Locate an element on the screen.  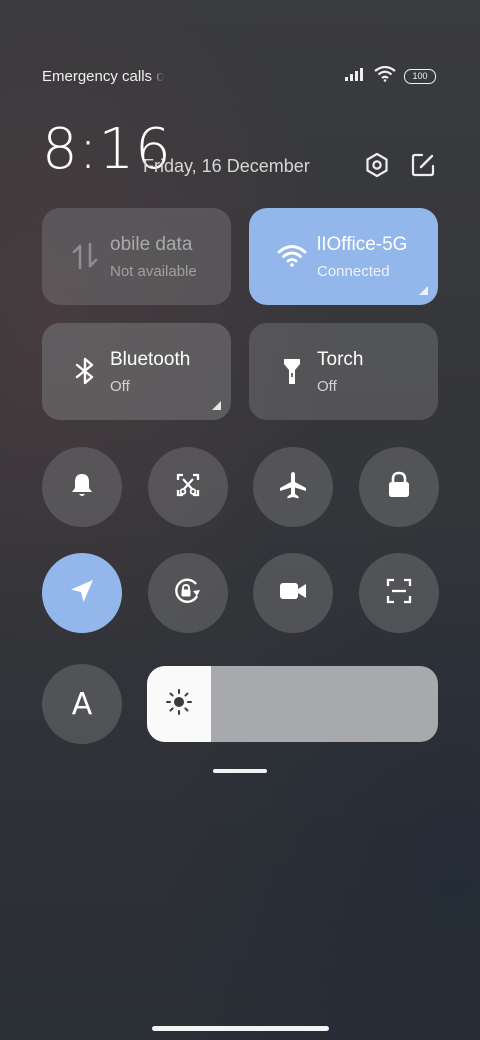
edit-icon is located at coordinates (423, 165).